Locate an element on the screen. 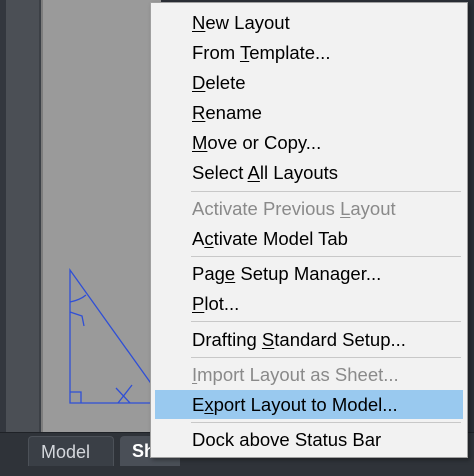 This screenshot has width=474, height=476. menu-item-new-layout: New Layout is located at coordinates (309, 22).